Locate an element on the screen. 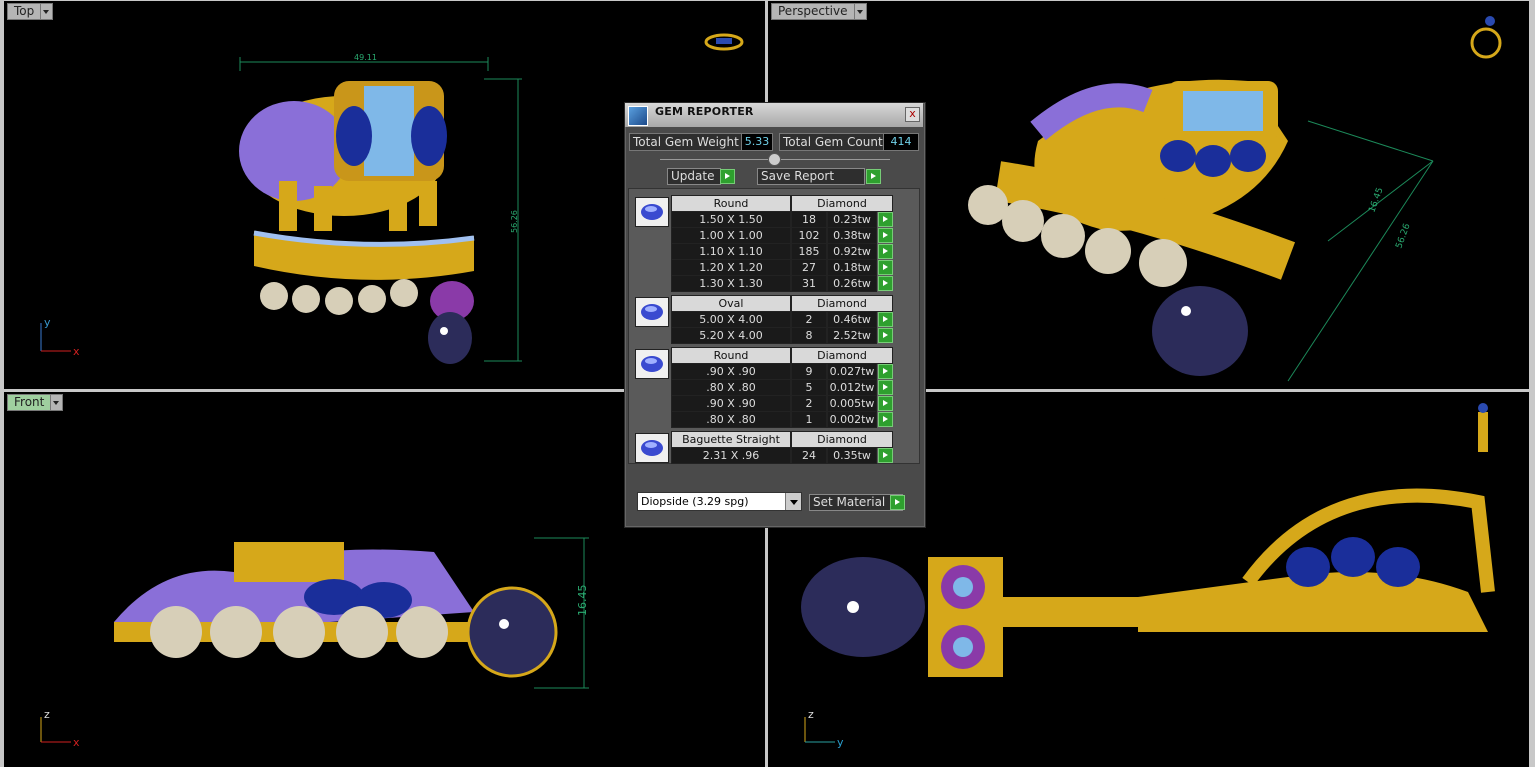 Image resolution: width=1535 pixels, height=767 pixels. gem-count-cell: 8 is located at coordinates (809, 335).